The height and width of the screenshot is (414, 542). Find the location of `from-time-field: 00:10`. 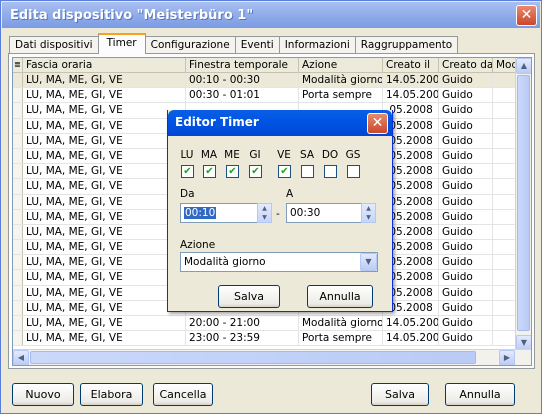

from-time-field: 00:10 is located at coordinates (222, 213).